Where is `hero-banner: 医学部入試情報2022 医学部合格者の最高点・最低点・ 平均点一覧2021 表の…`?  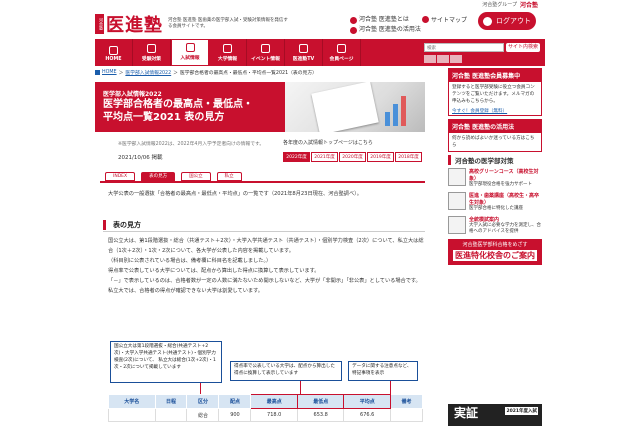 hero-banner: 医学部入試情報2022 医学部合格者の最高点・最低点・ 平均点一覧2021 表の… is located at coordinates (260, 107).